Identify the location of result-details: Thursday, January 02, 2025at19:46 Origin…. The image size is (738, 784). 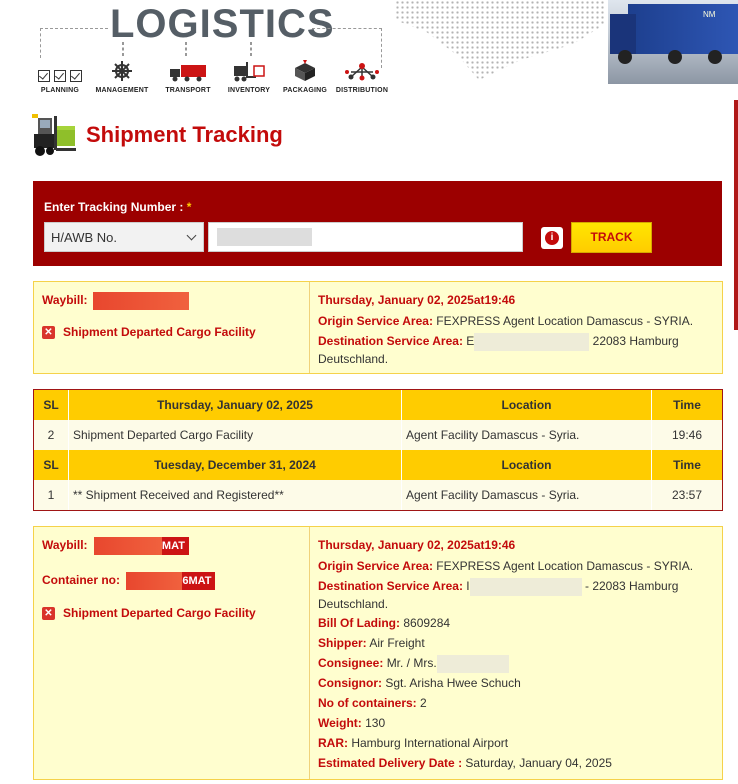
(516, 329).